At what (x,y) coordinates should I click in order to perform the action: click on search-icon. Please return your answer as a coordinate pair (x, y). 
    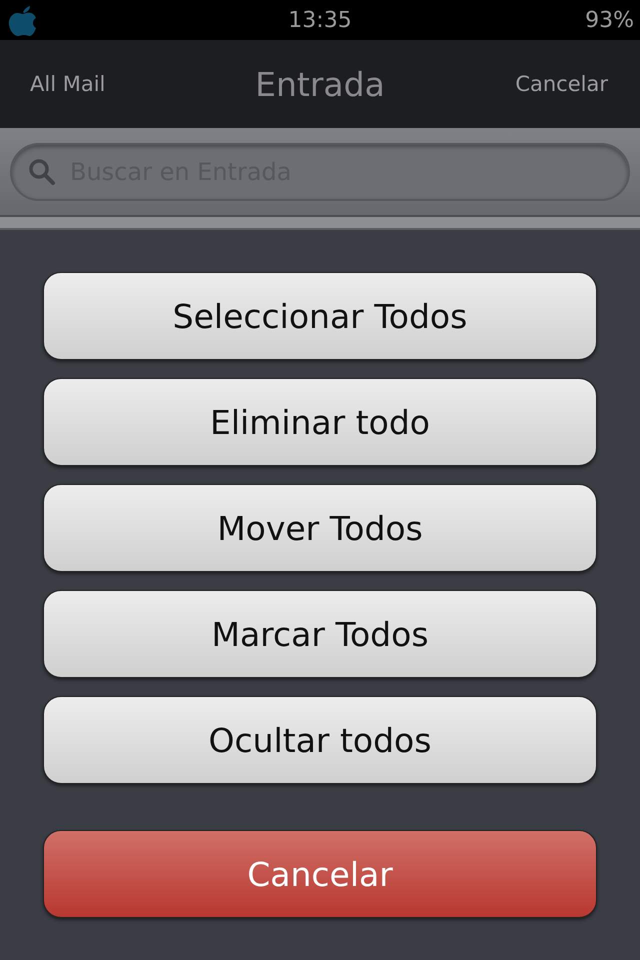
    Looking at the image, I should click on (42, 172).